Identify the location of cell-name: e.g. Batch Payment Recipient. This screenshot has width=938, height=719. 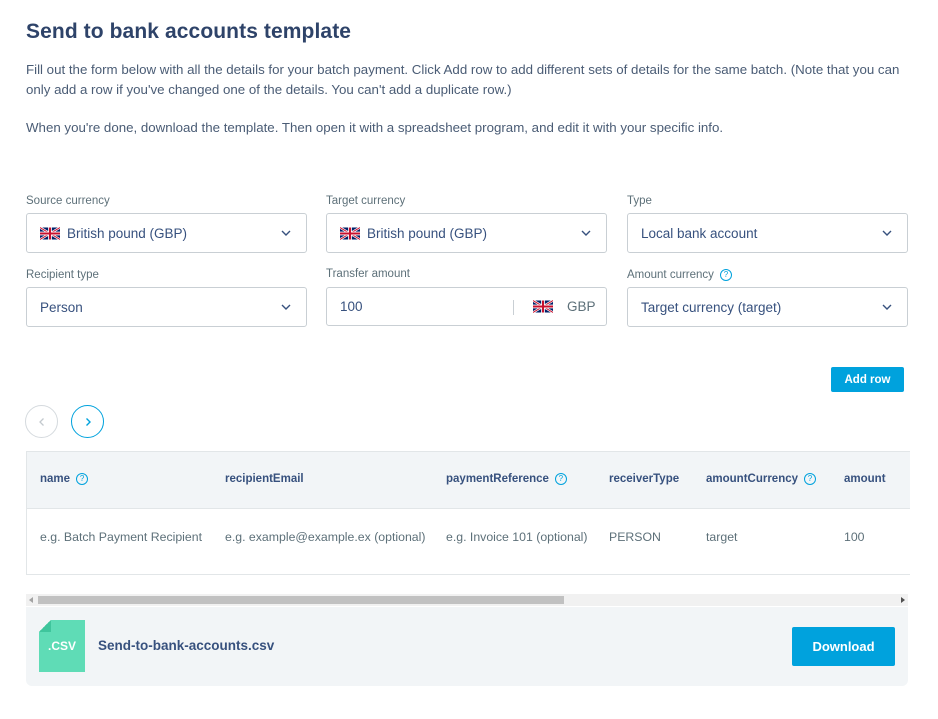
(121, 537).